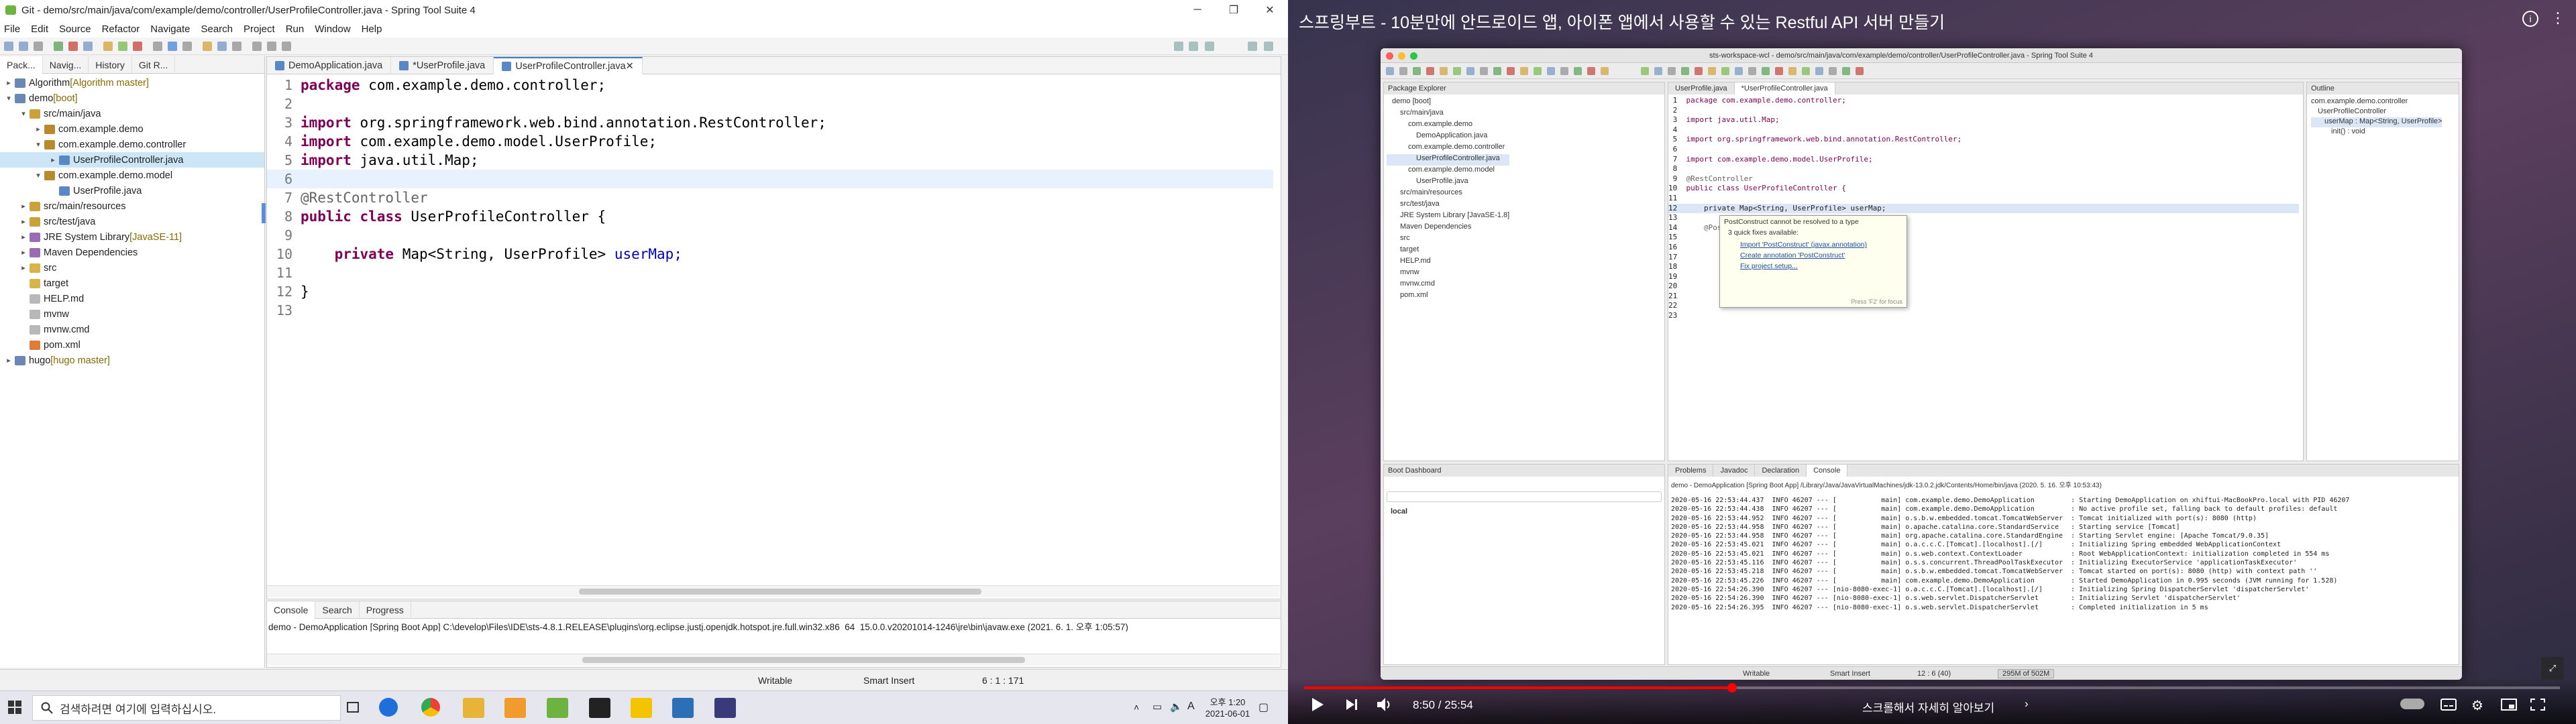 This screenshot has width=2576, height=724. What do you see at coordinates (2377, 122) in the screenshot?
I see `mac-outline-item: userMap : Map<String, UserProfile>` at bounding box center [2377, 122].